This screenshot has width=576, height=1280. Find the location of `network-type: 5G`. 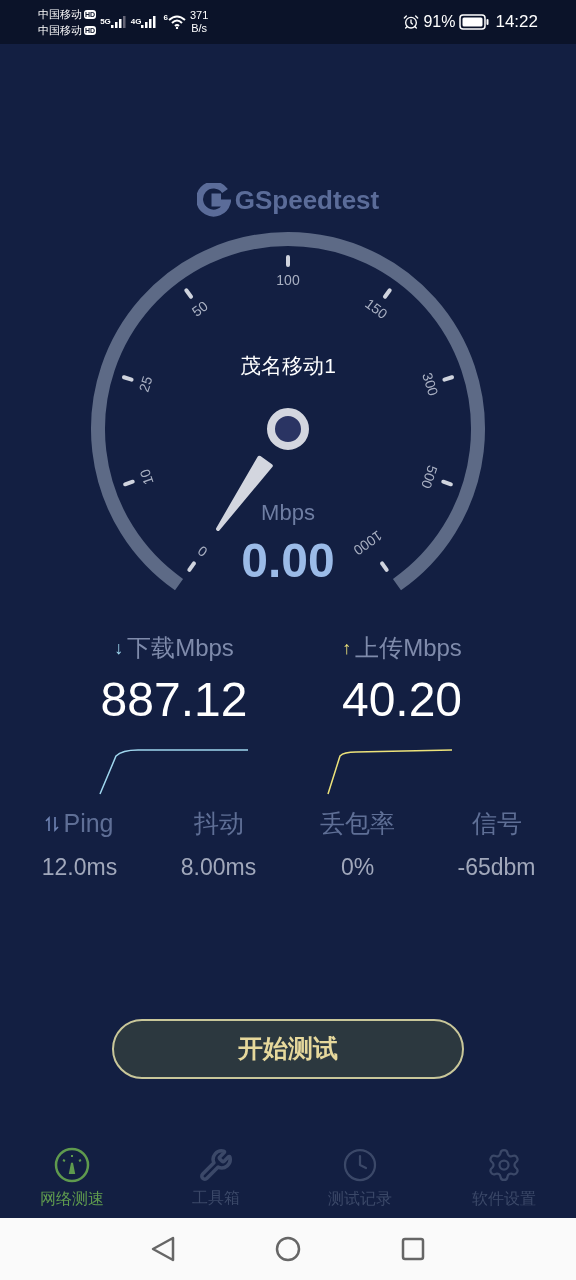

network-type: 5G is located at coordinates (105, 22).